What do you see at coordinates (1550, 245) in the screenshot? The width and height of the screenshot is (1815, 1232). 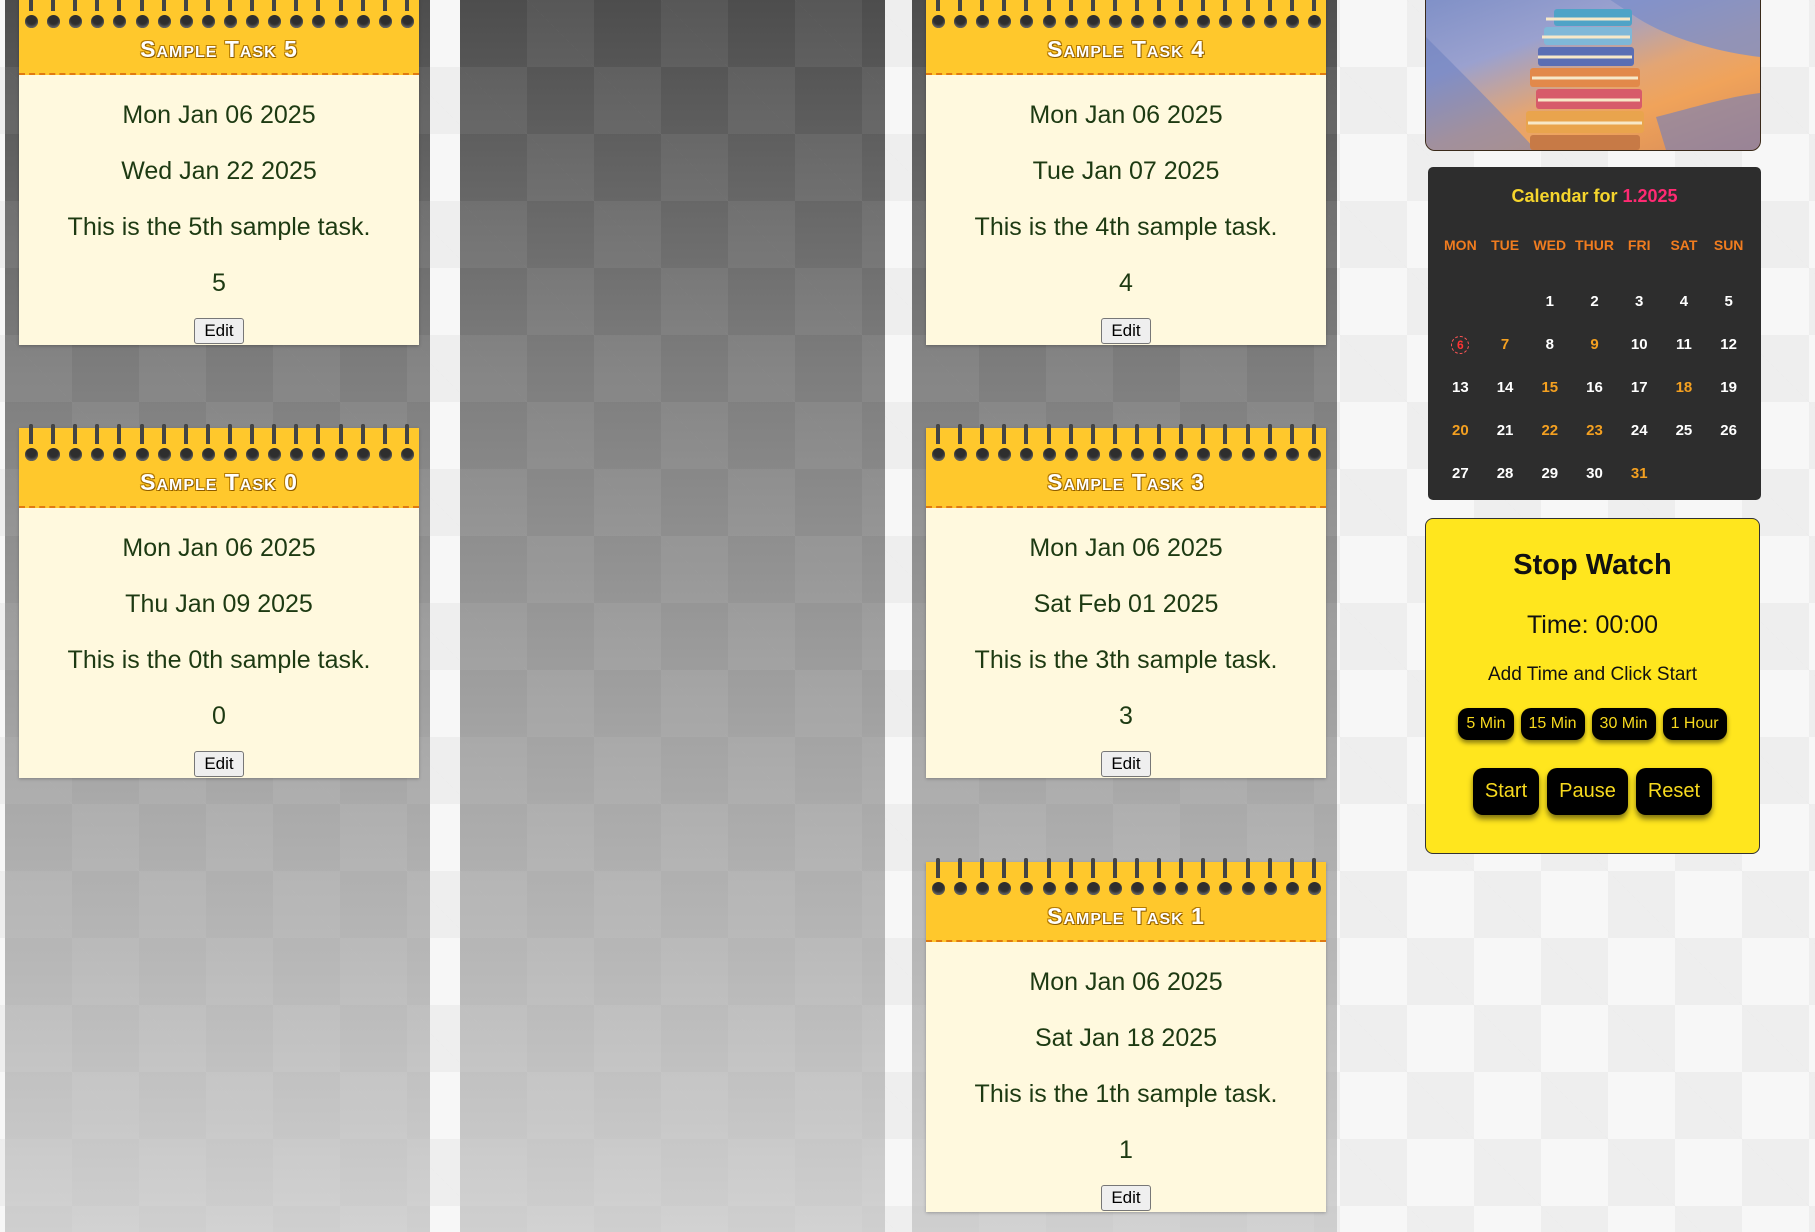 I see `calendar-weekday: WED` at bounding box center [1550, 245].